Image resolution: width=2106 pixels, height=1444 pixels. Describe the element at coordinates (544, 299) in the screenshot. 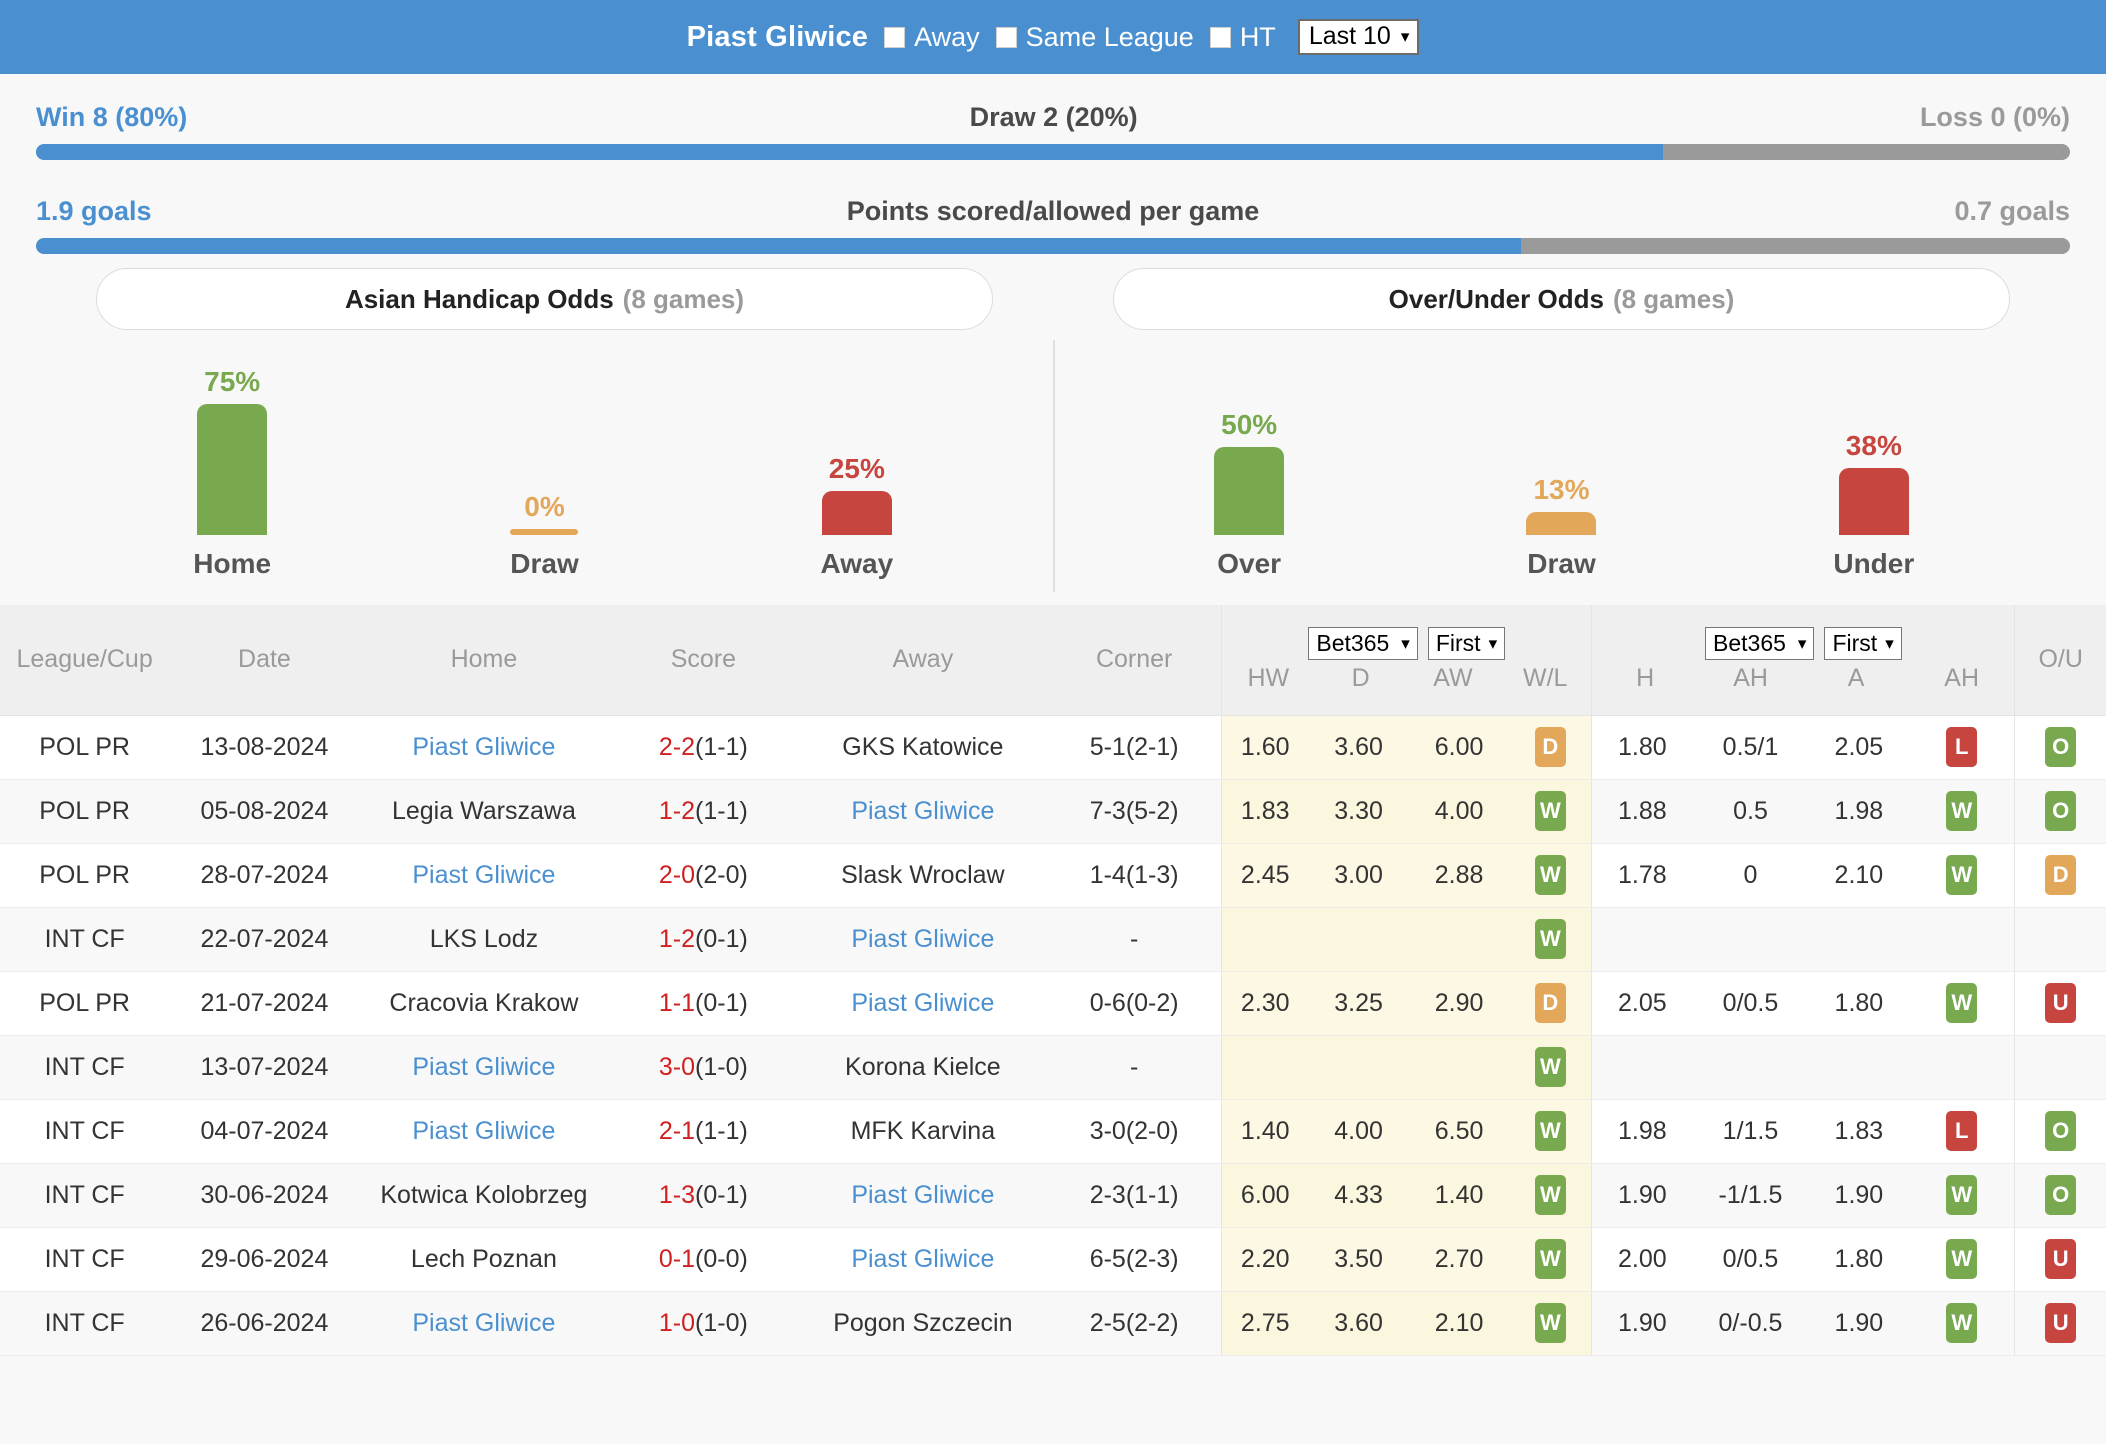

I see `asian-handicap-header: Asian Handicap Odds (8 games)` at that location.